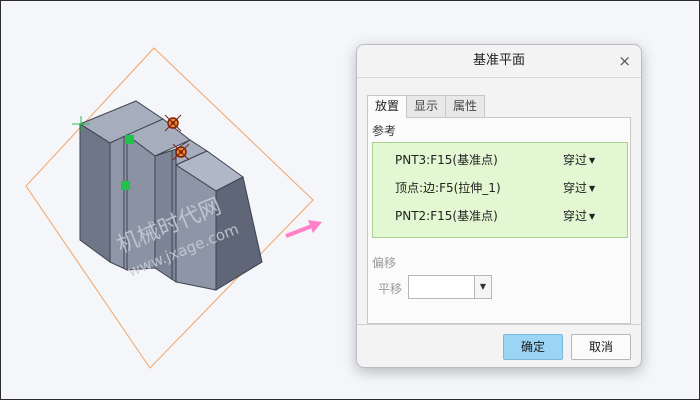 The height and width of the screenshot is (400, 700). I want to click on reference-name: PNT3:F15(基准点), so click(446, 160).